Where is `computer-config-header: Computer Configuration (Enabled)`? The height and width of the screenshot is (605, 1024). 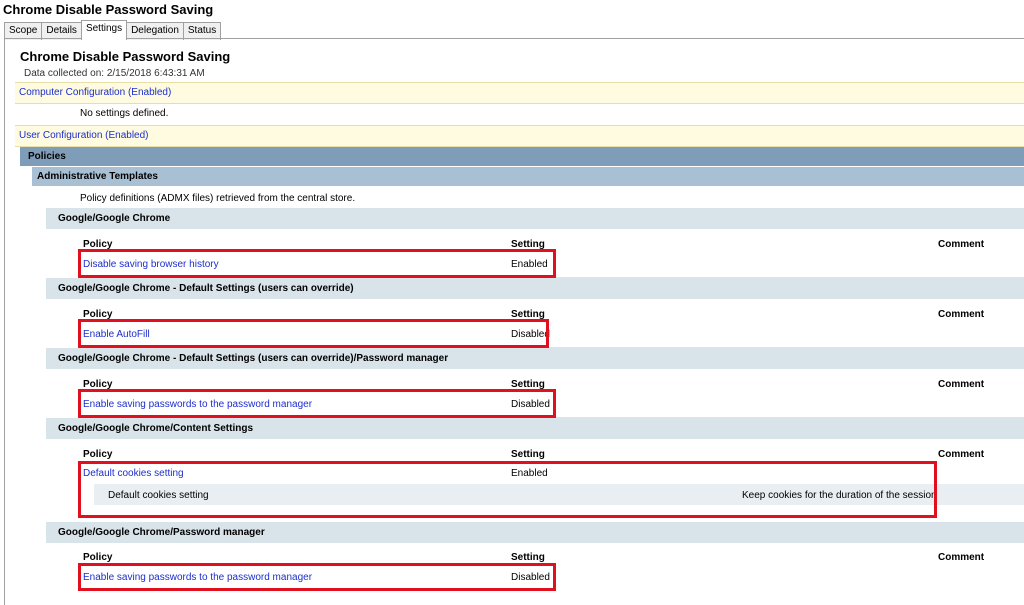 computer-config-header: Computer Configuration (Enabled) is located at coordinates (519, 93).